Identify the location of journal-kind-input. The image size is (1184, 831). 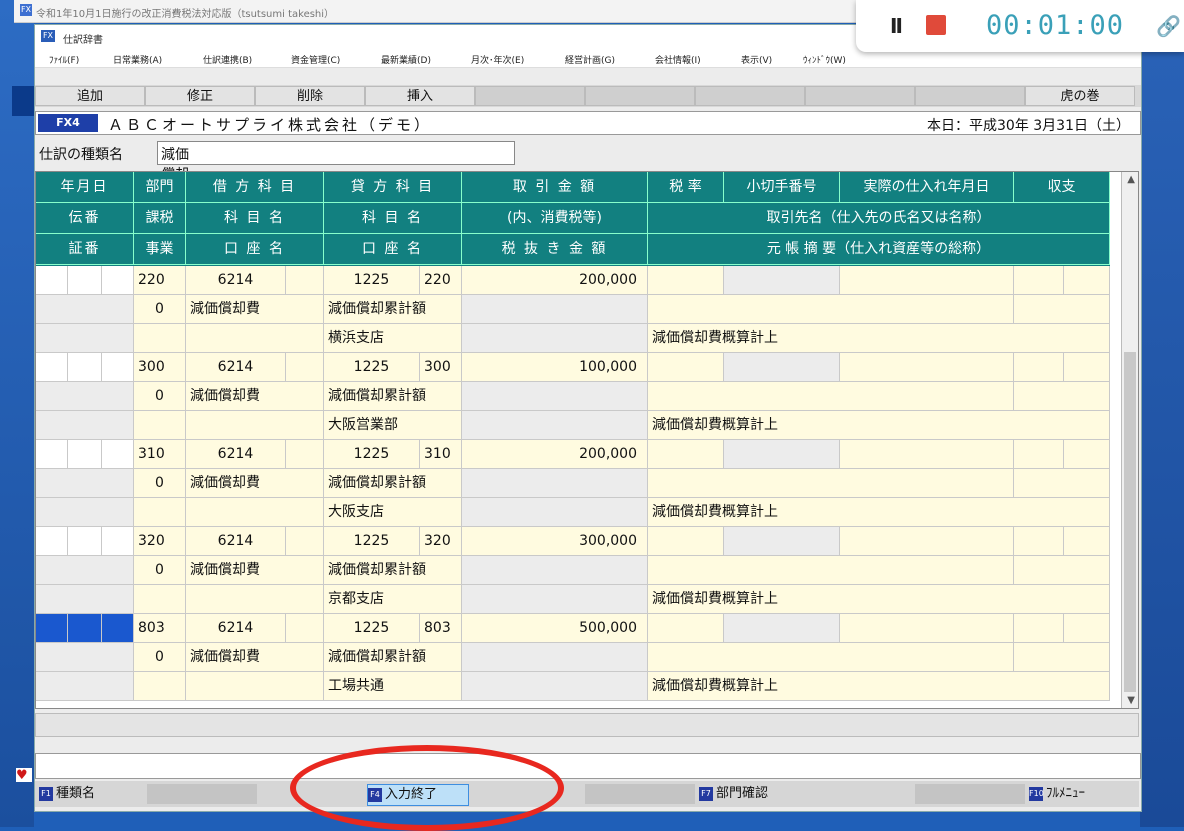
(336, 153).